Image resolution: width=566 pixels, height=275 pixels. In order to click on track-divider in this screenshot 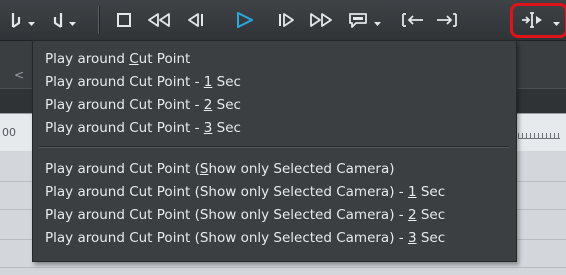, I will do `click(283, 267)`.